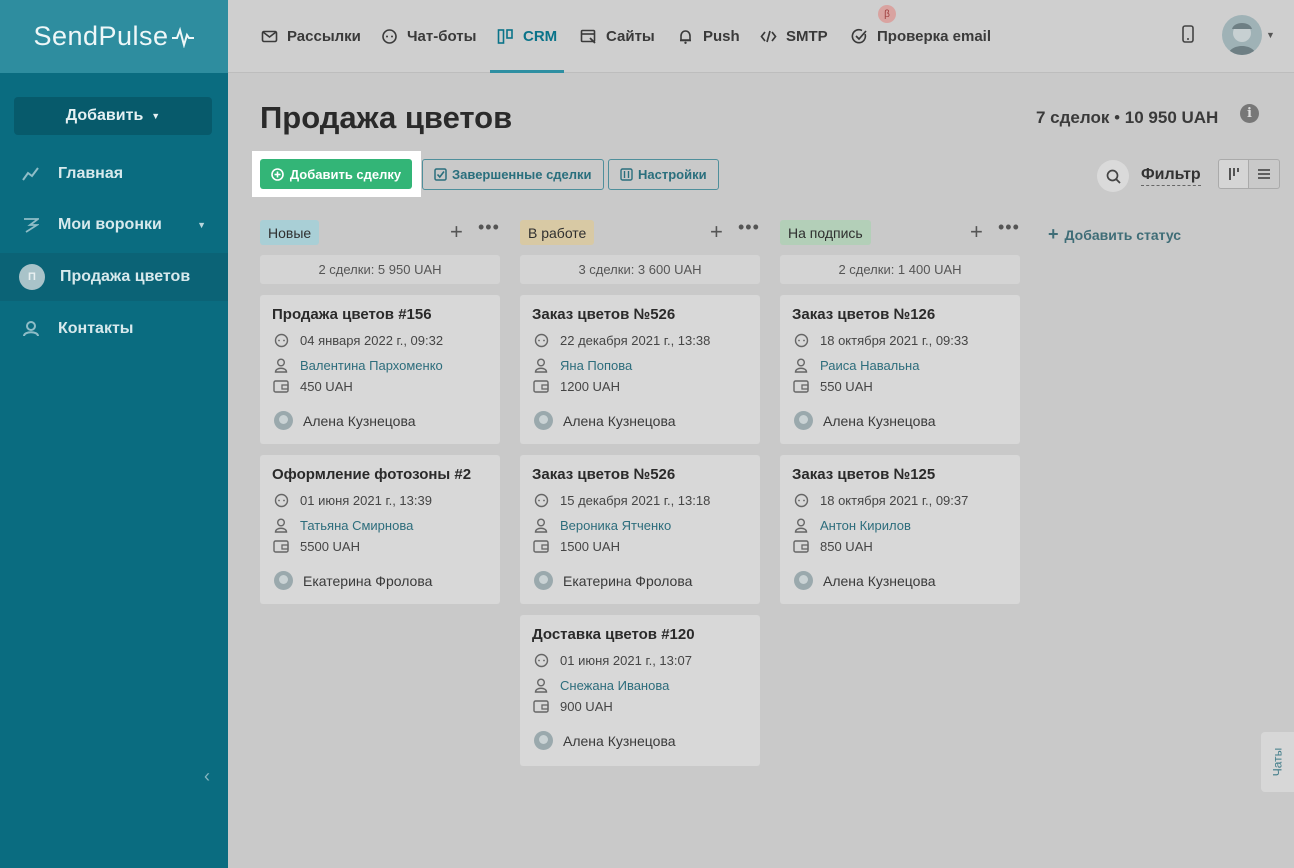  I want to click on logo: SendPulse, so click(114, 36).